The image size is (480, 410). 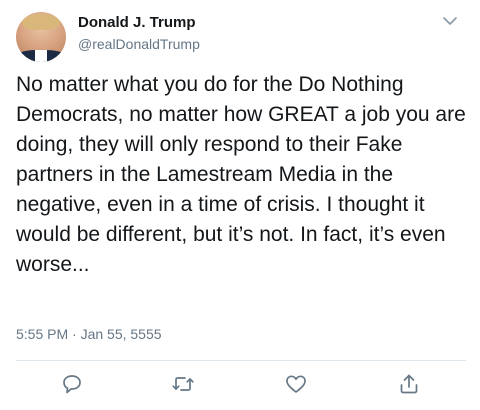 What do you see at coordinates (139, 44) in the screenshot?
I see `author-handle: @realDonaldTrump` at bounding box center [139, 44].